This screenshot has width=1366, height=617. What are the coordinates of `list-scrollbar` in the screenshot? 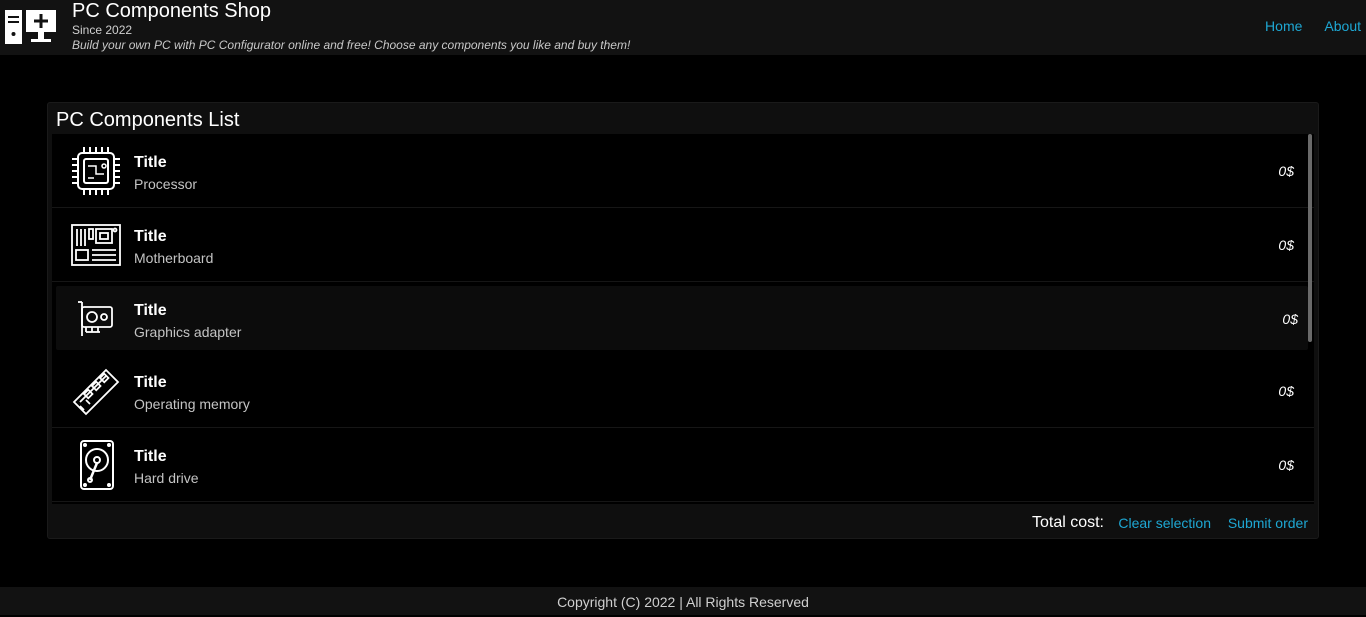 It's located at (1310, 238).